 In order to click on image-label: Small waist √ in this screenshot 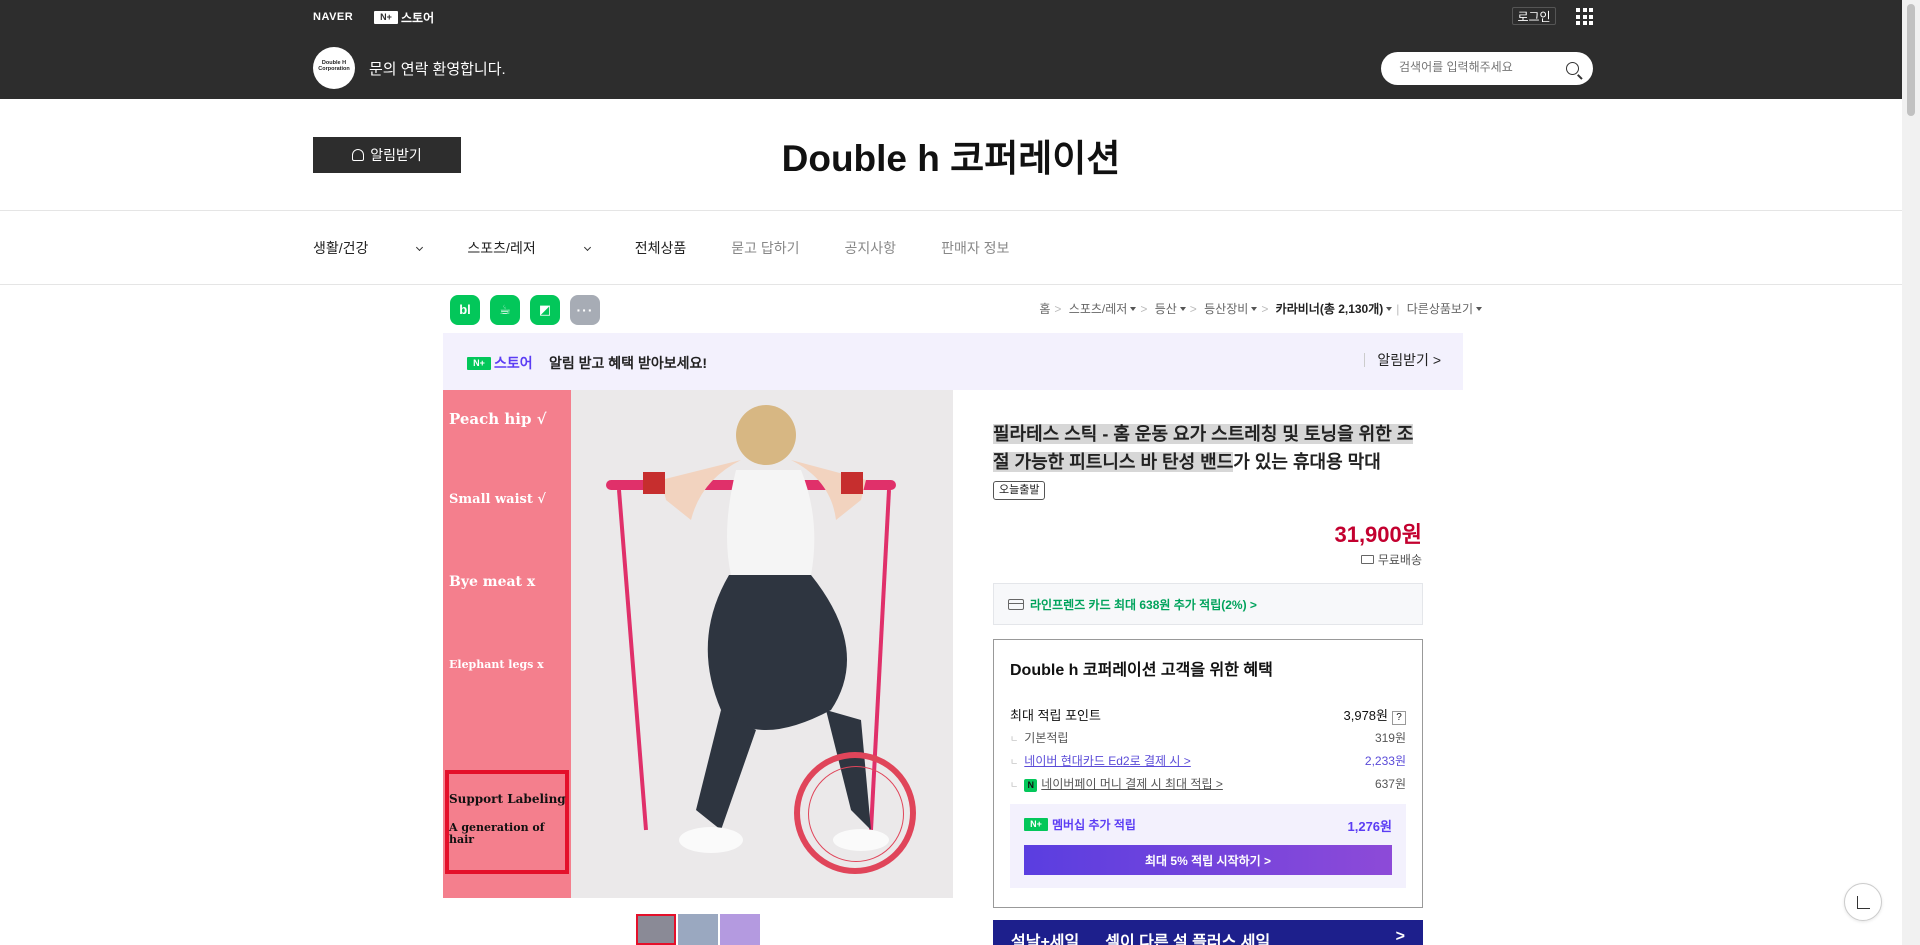, I will do `click(497, 499)`.